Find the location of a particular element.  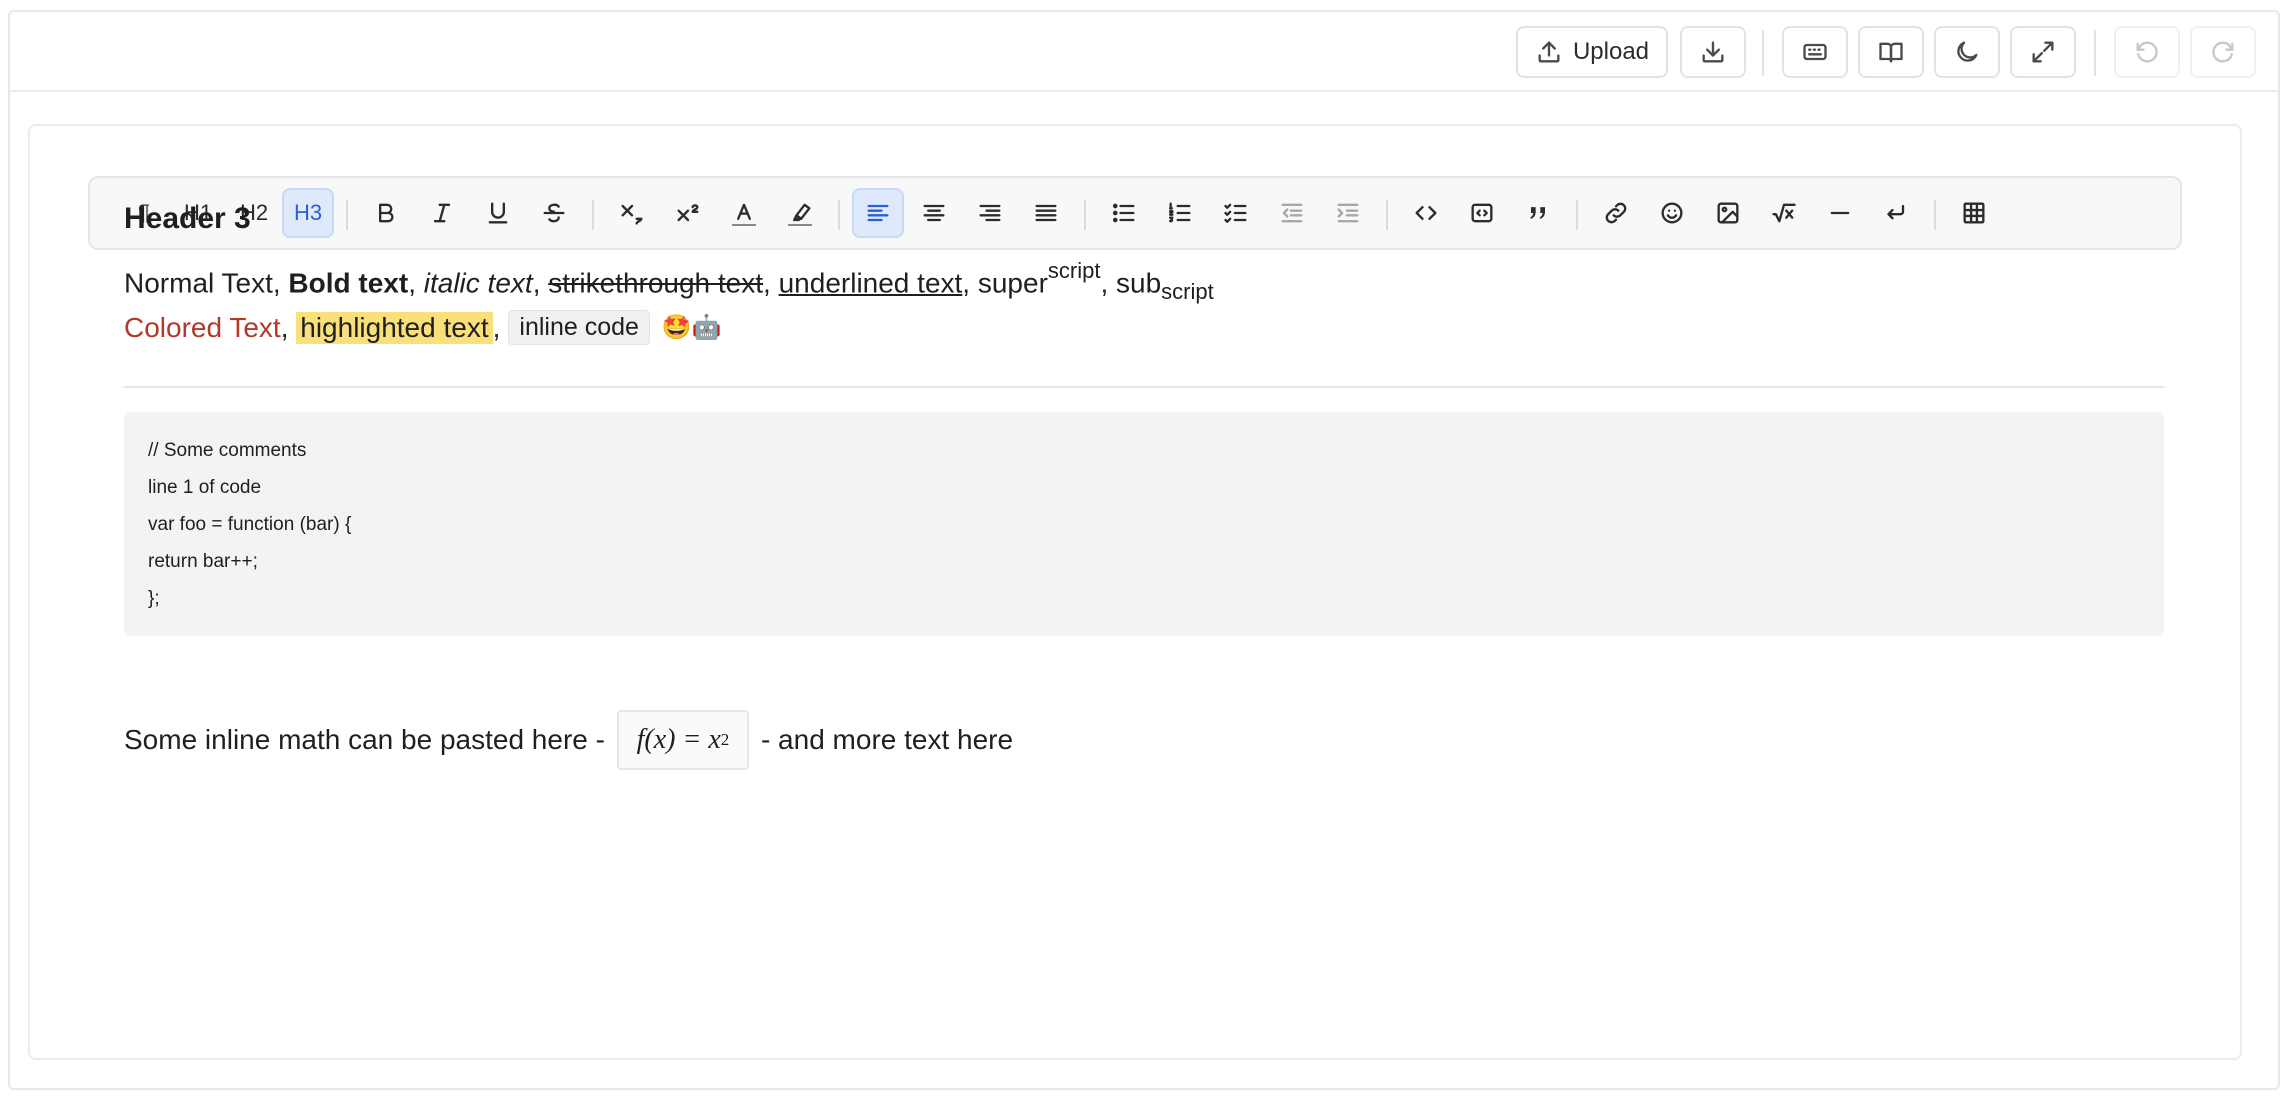

bullet-list-button is located at coordinates (1124, 213).